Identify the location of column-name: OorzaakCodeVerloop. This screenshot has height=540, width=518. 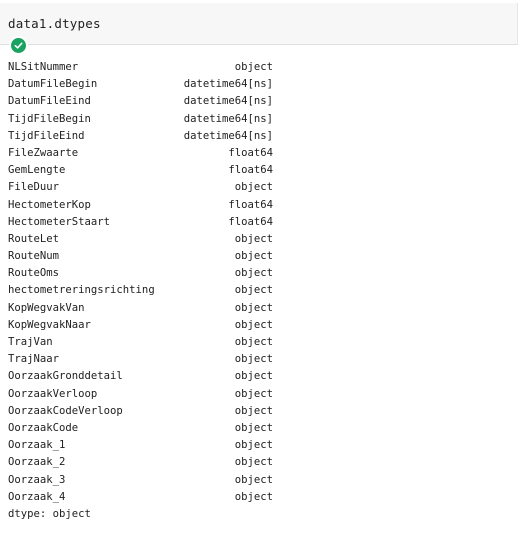
(65, 410).